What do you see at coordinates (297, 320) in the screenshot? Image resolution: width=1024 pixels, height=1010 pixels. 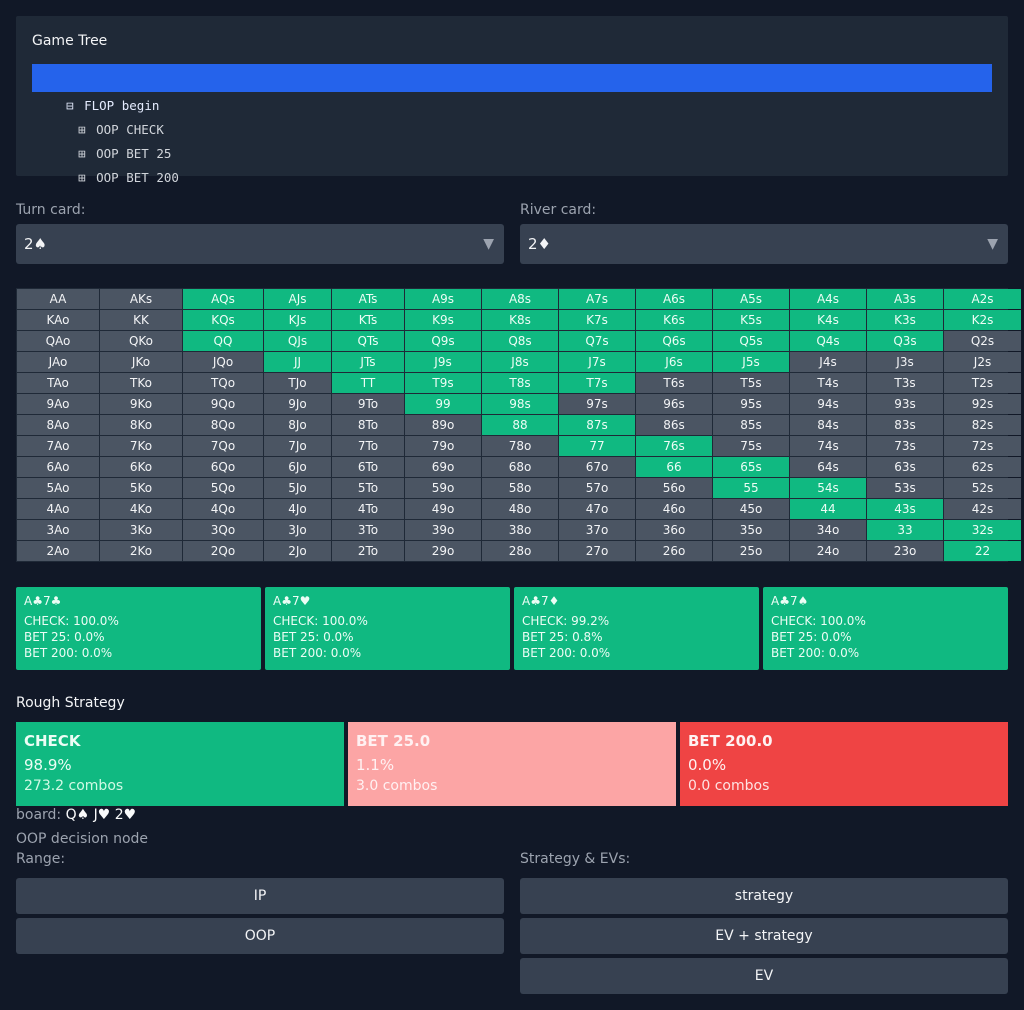 I see `hand-cell: KJs` at bounding box center [297, 320].